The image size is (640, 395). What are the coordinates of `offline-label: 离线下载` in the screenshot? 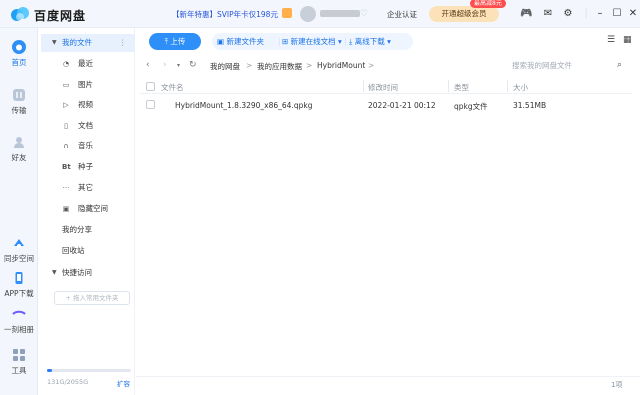 It's located at (369, 41).